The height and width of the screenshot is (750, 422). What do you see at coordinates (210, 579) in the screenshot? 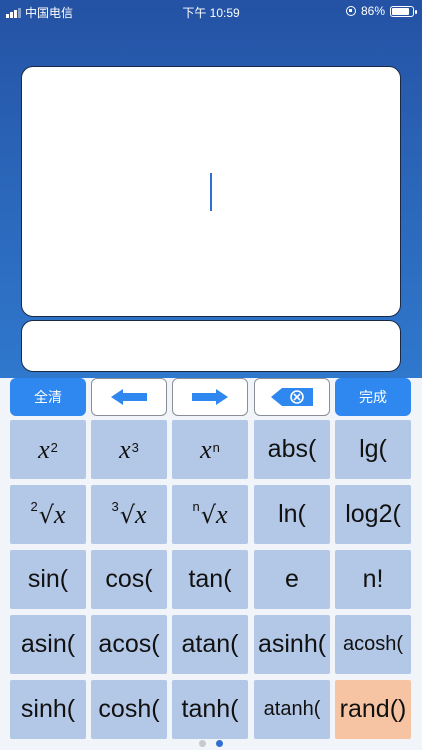
I see `key-tan: tan(` at bounding box center [210, 579].